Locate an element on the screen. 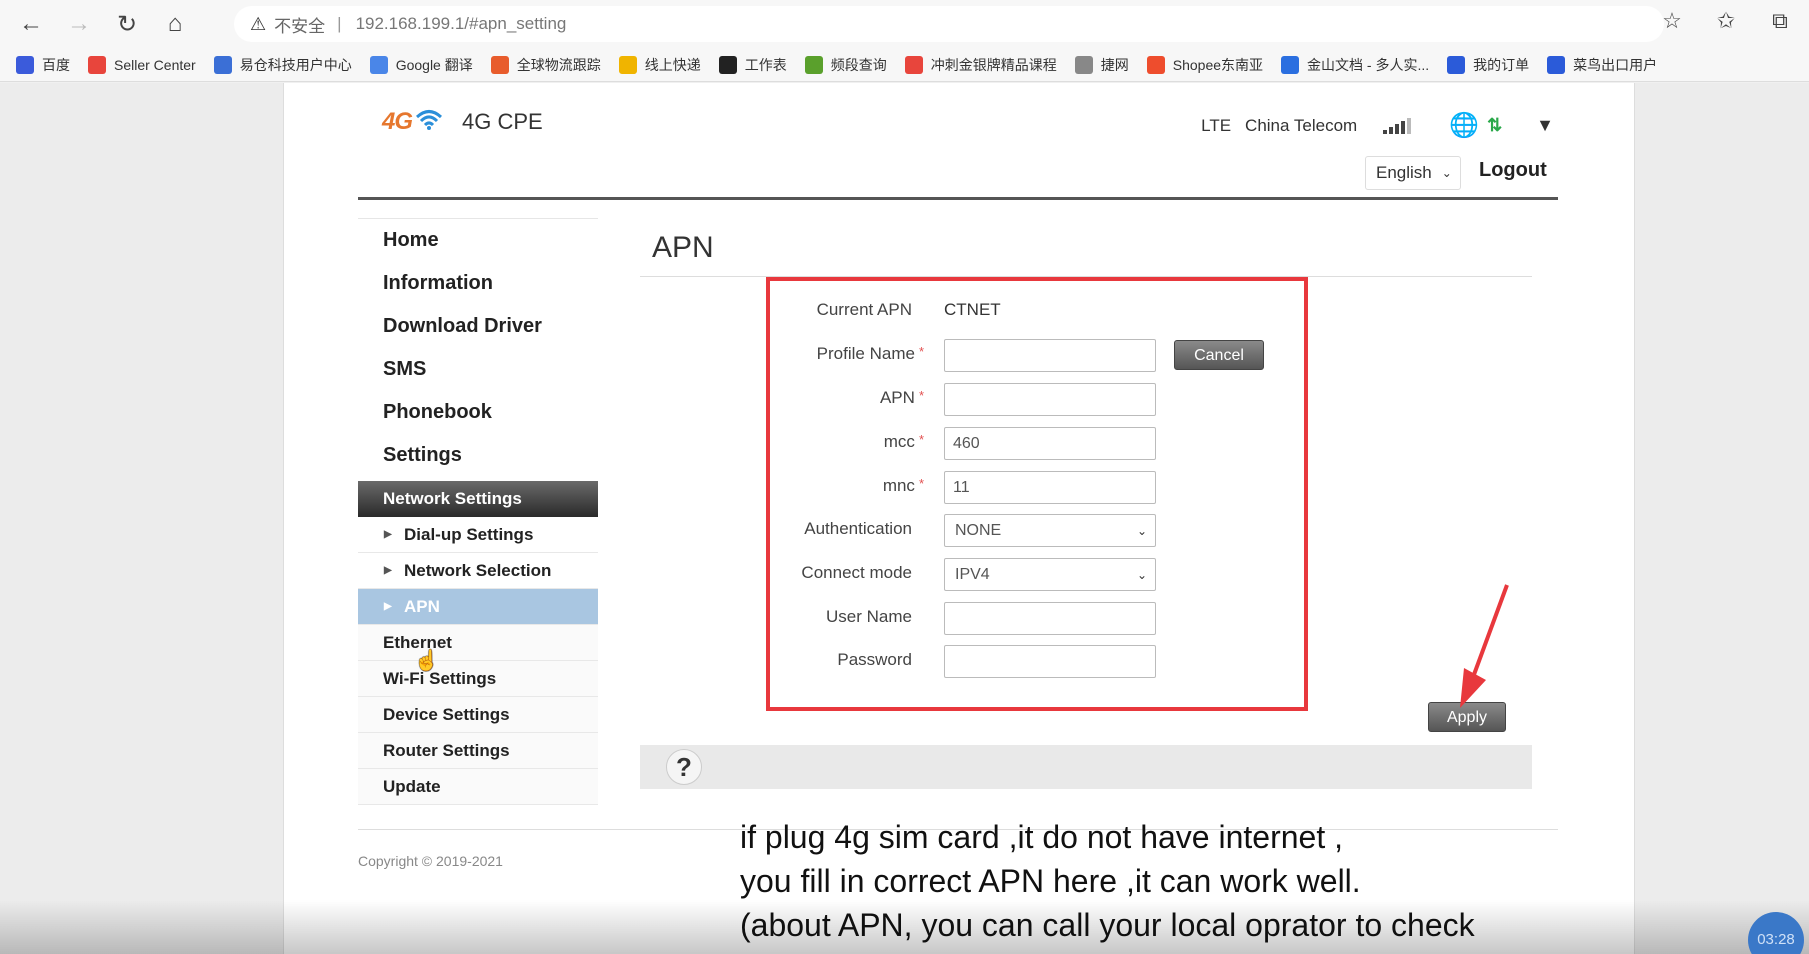 This screenshot has width=1809, height=954. sidebar-item-router-settings: Router Settings is located at coordinates (478, 751).